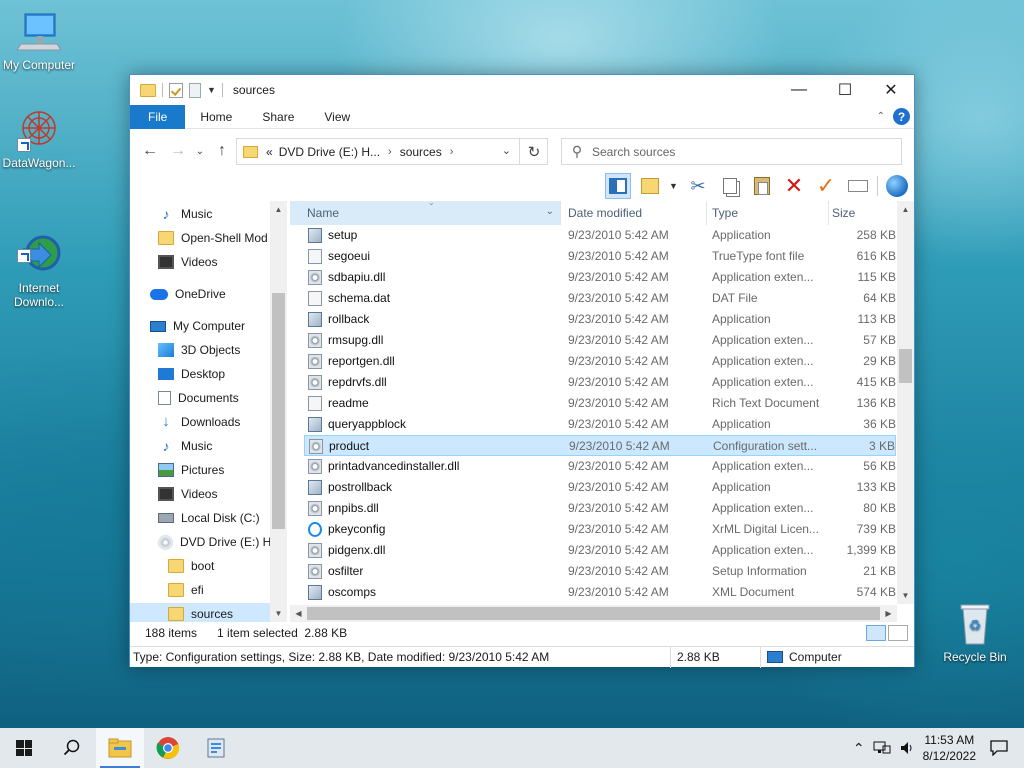 The height and width of the screenshot is (768, 1024). Describe the element at coordinates (600, 298) in the screenshot. I see `file-row: schema.dat 9/23/2010 5:42 AM DAT File 64 KB` at that location.